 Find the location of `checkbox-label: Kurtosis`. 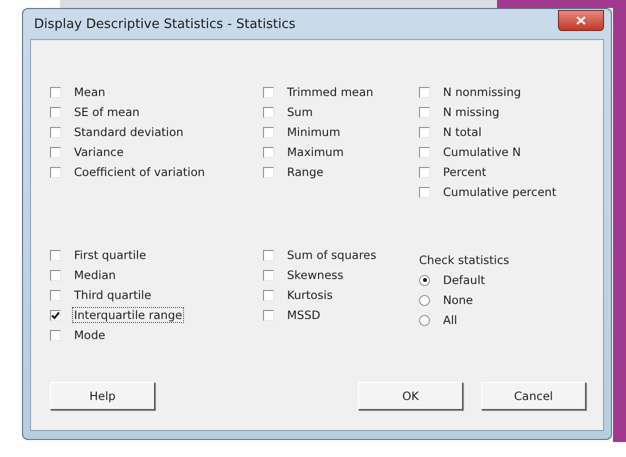

checkbox-label: Kurtosis is located at coordinates (310, 295).